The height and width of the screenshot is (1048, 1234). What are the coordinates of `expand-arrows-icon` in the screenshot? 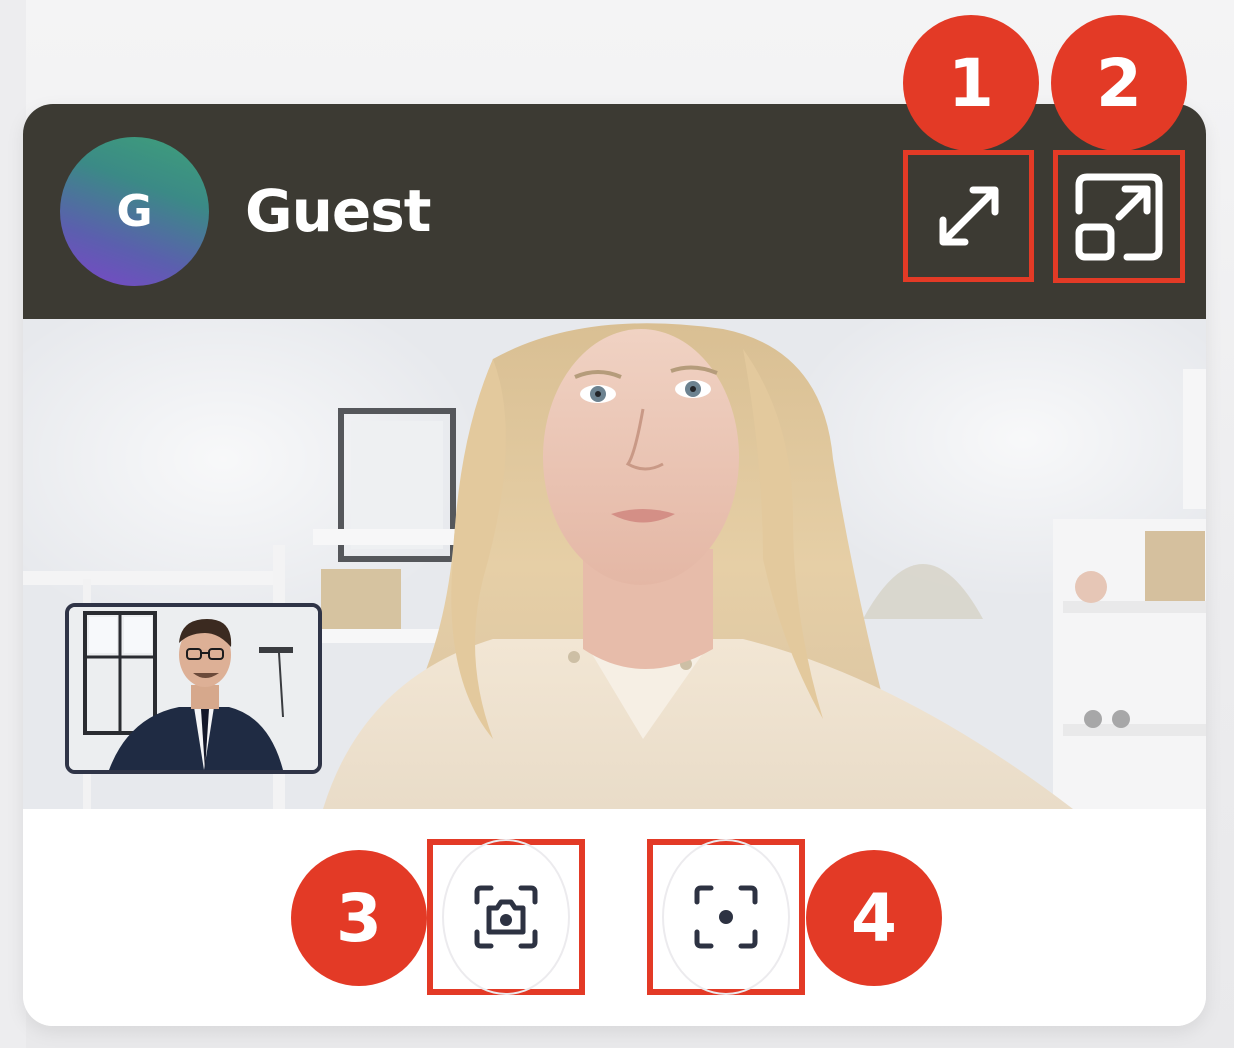 It's located at (968, 216).